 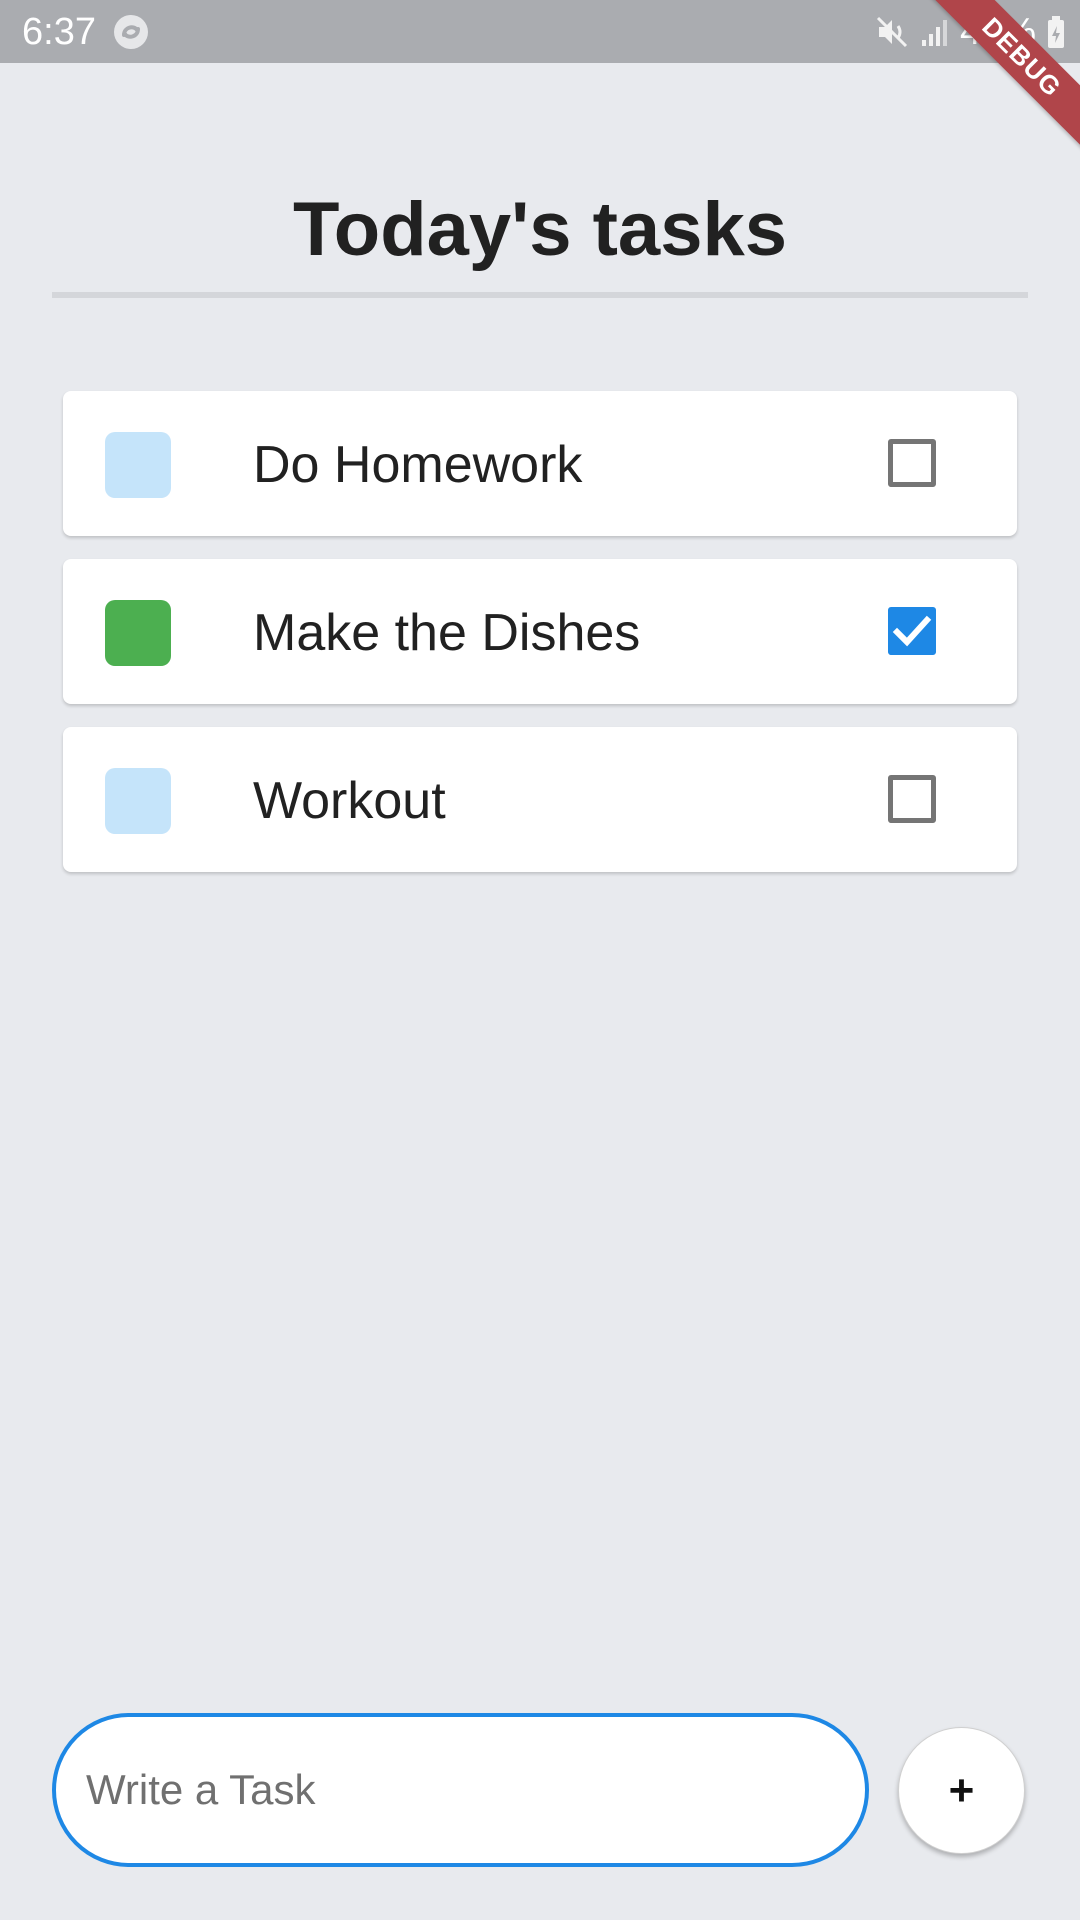 I want to click on check-icon, so click(x=912, y=631).